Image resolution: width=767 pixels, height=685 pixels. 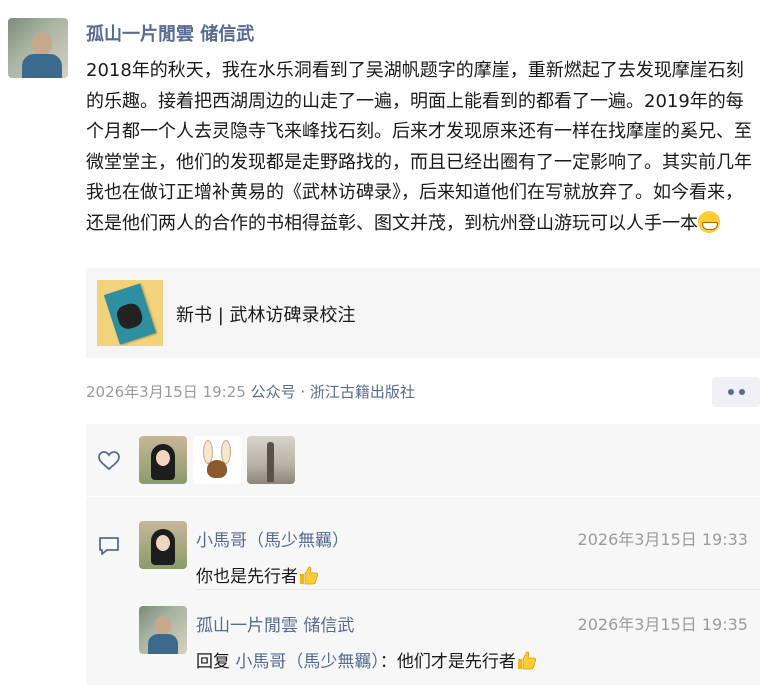 I want to click on article-thumbnail, so click(x=130, y=313).